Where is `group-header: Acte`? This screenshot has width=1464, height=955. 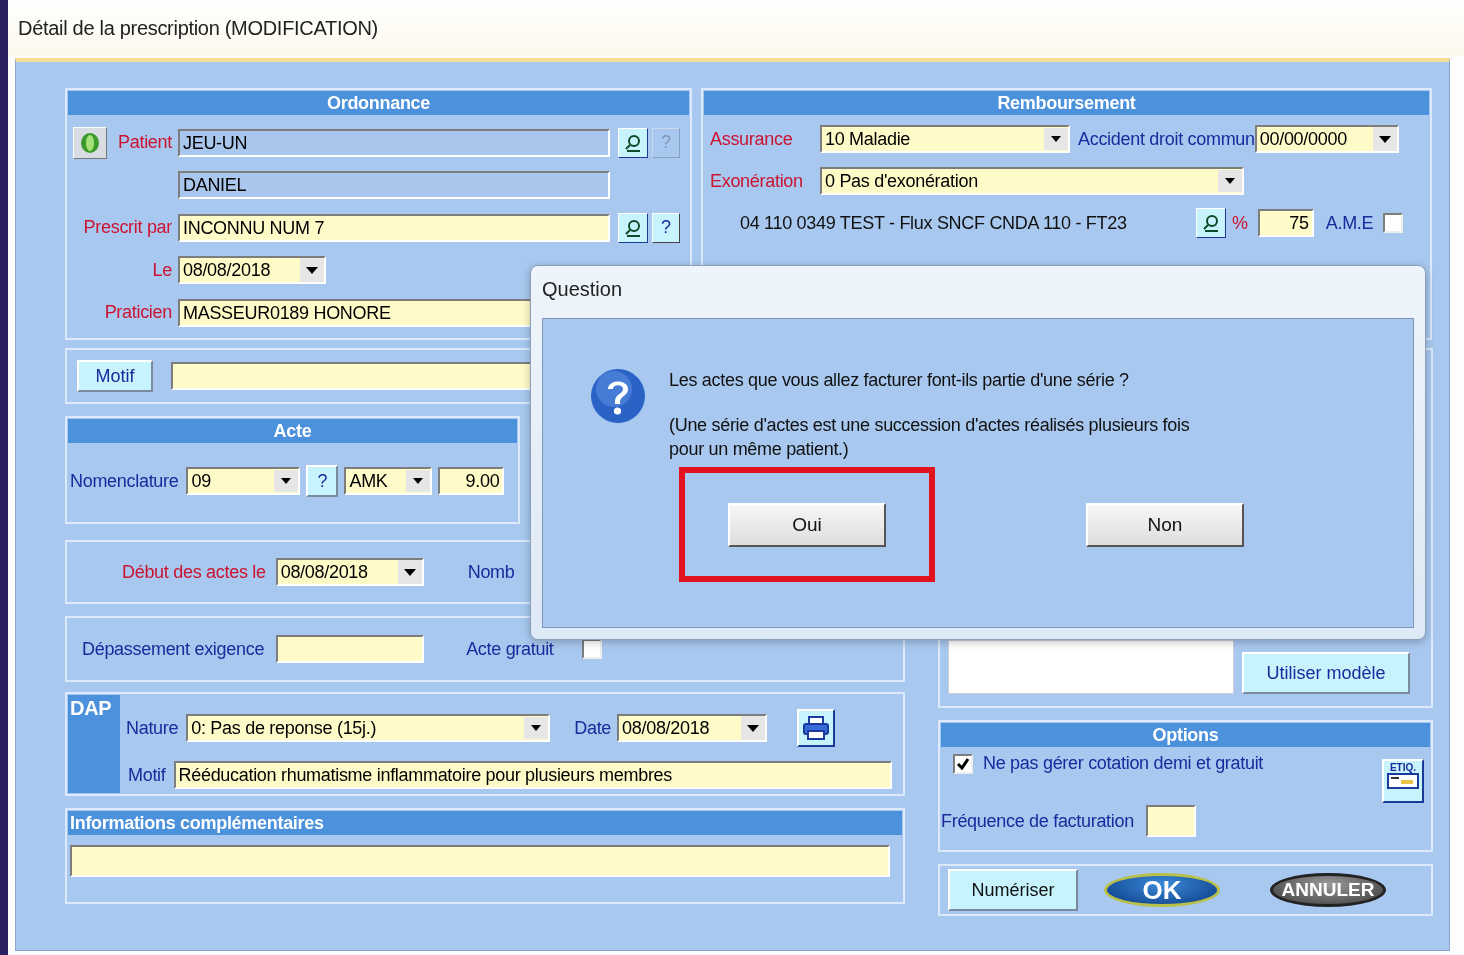 group-header: Acte is located at coordinates (292, 431).